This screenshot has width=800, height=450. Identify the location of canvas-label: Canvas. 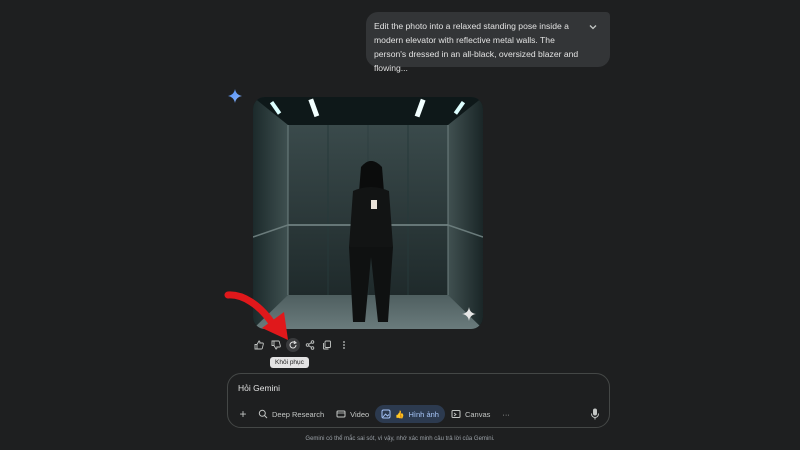
(477, 414).